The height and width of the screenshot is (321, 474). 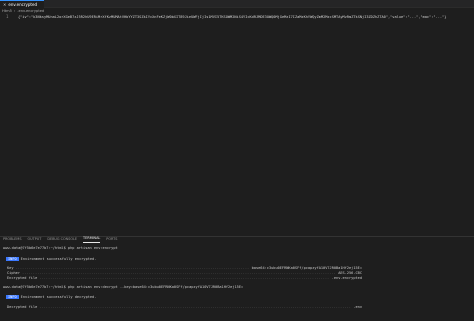 What do you see at coordinates (12, 297) in the screenshot?
I see `info-badge-2: INFO` at bounding box center [12, 297].